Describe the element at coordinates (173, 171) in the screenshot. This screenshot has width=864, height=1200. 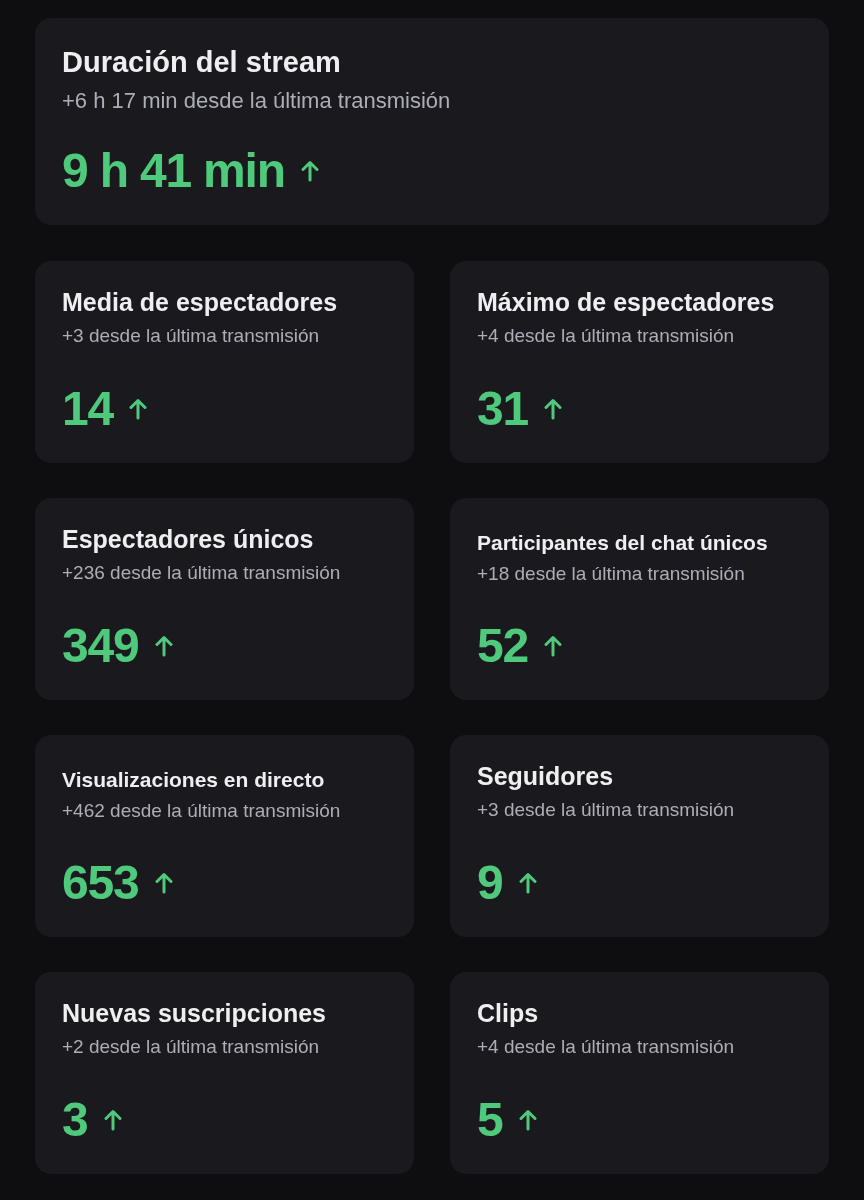
I see `stat-value: 9 h 41 min` at that location.